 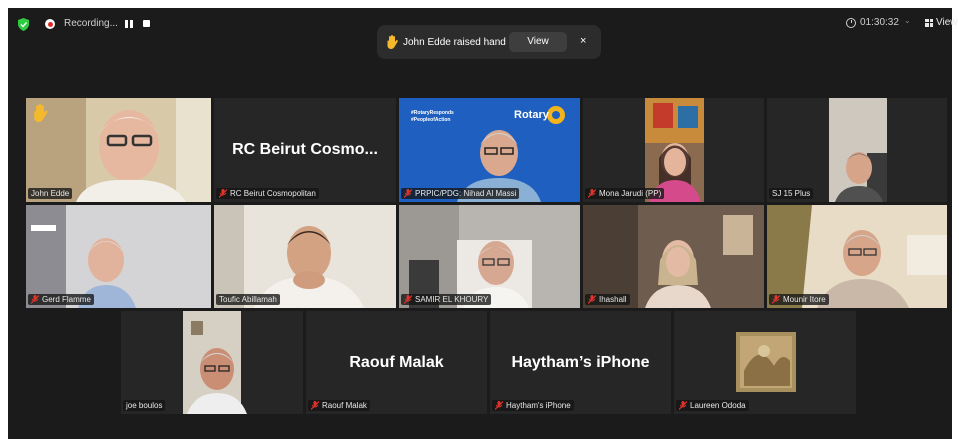 I want to click on chevron-down-icon: ⌄, so click(x=907, y=20).